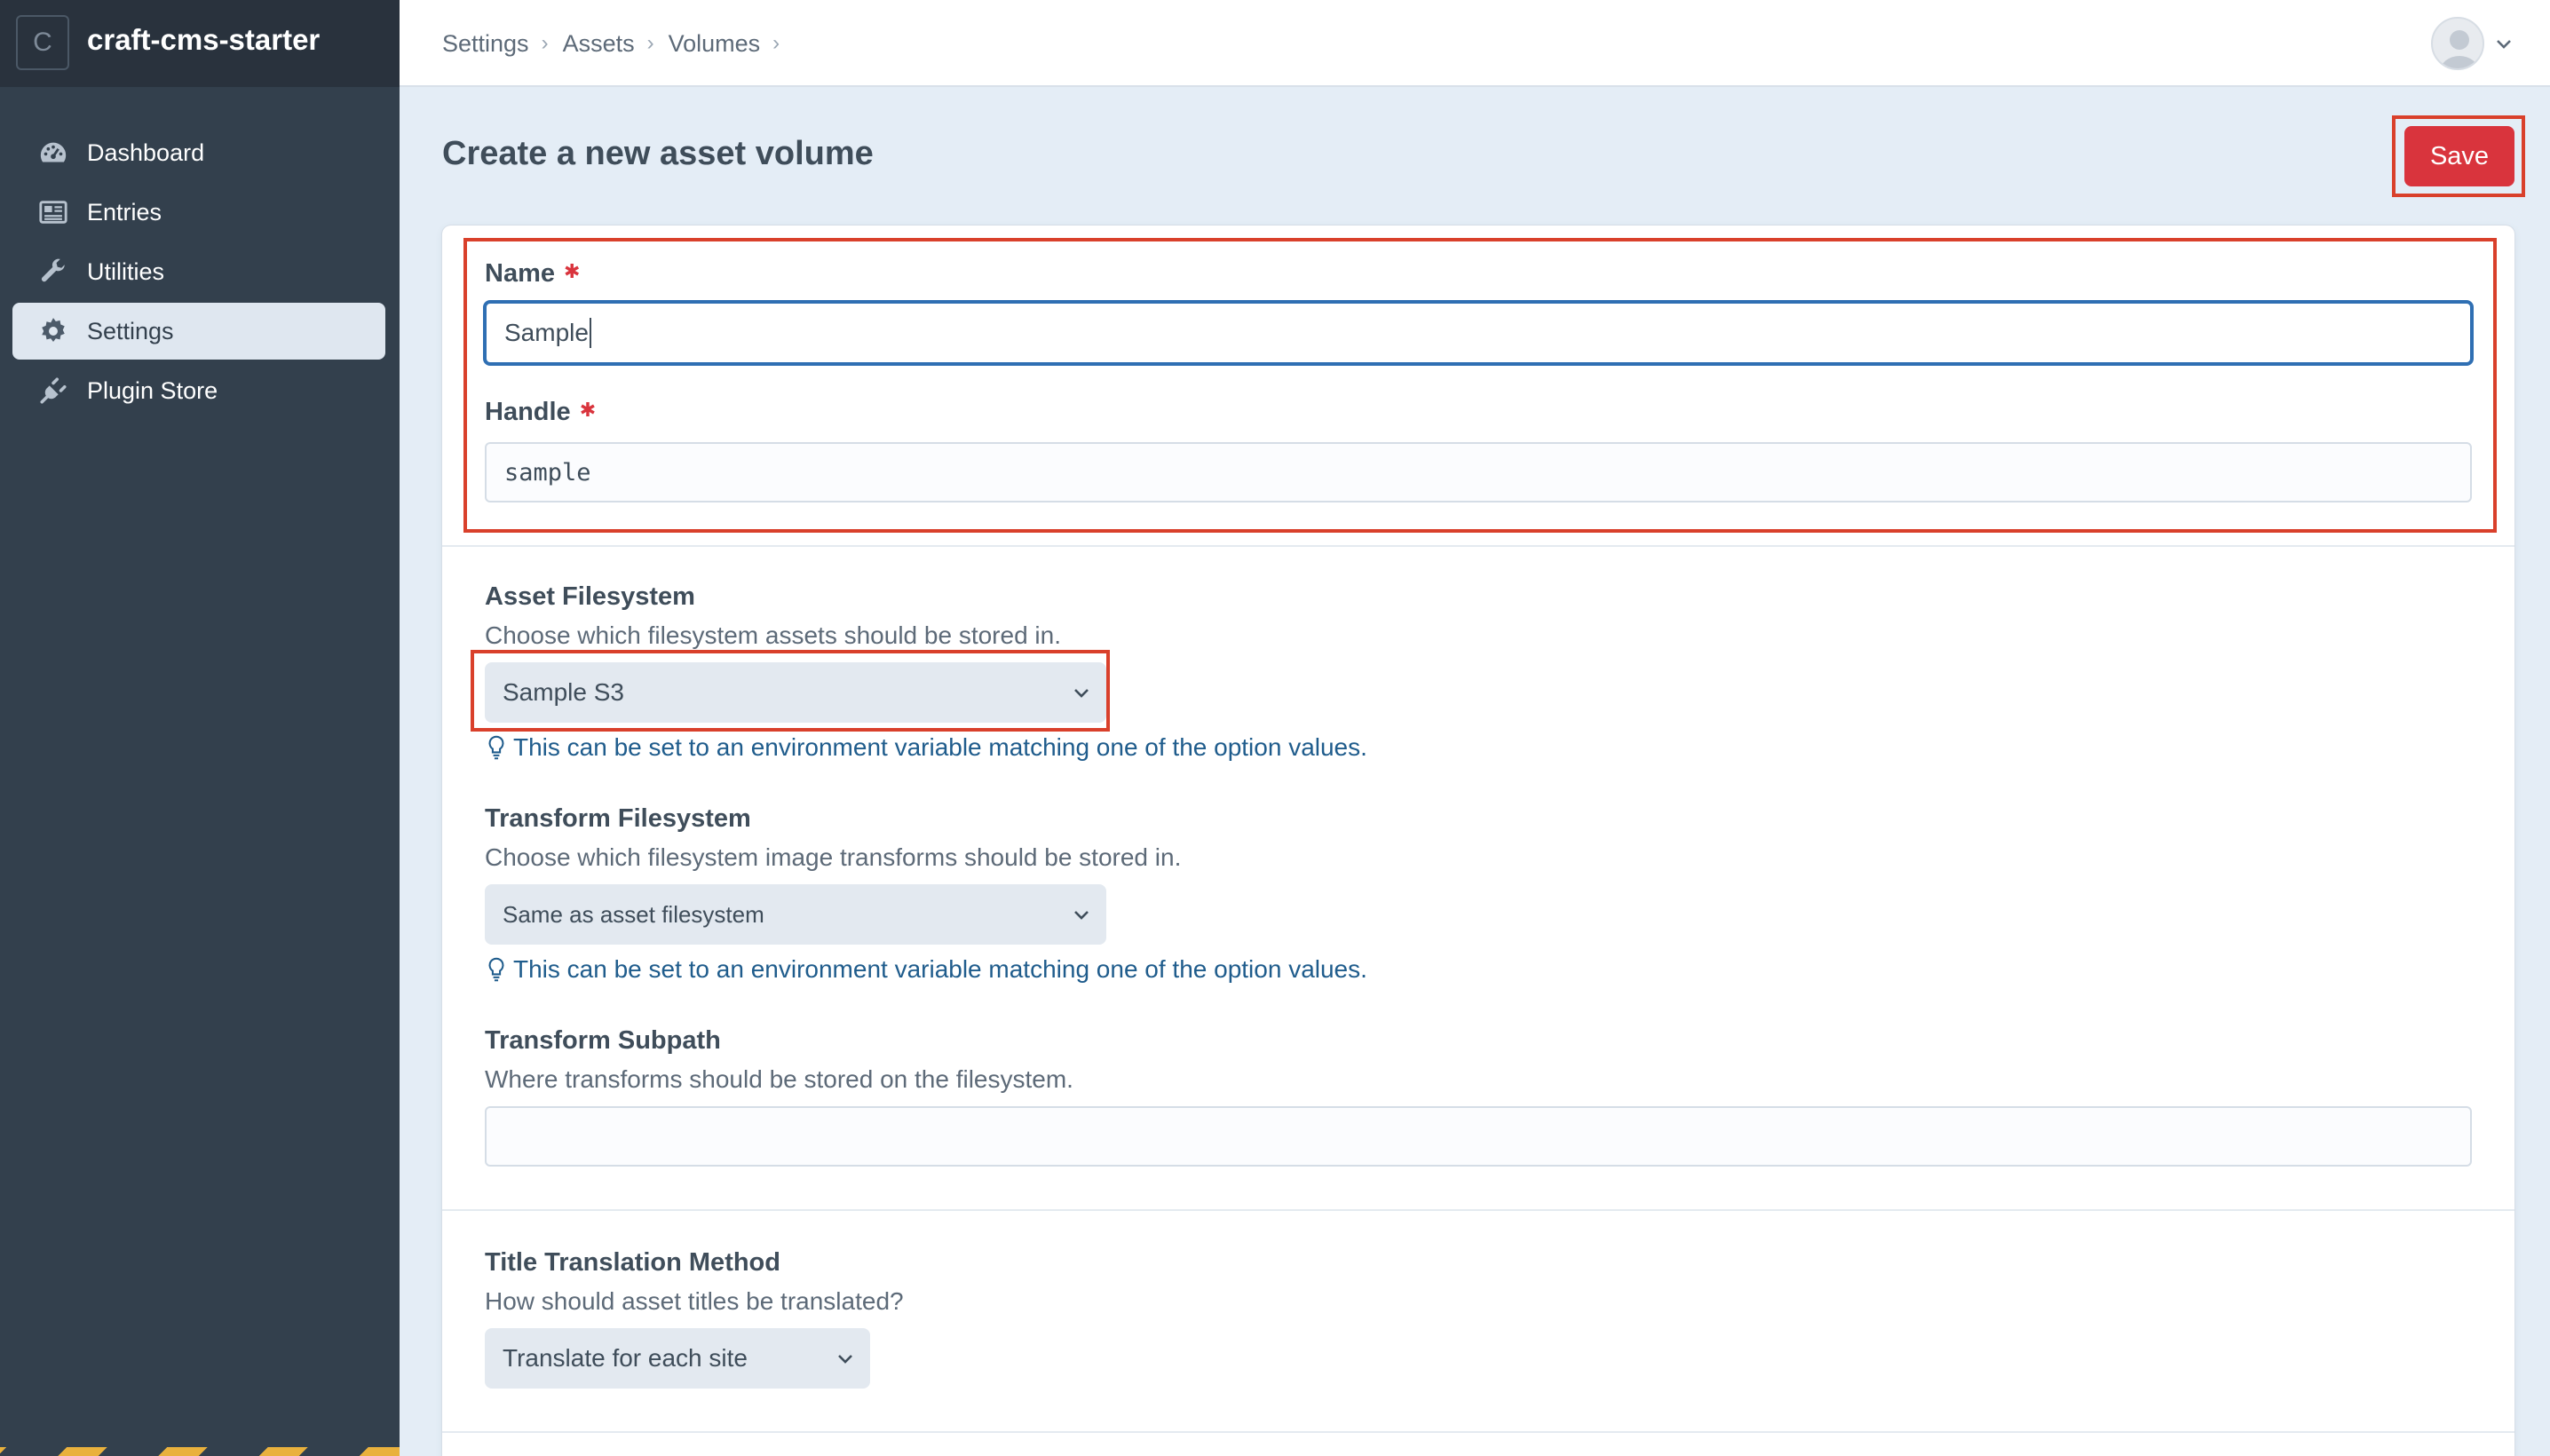 This screenshot has width=2550, height=1456. What do you see at coordinates (203, 40) in the screenshot?
I see `site-name: craft-cms-starter` at bounding box center [203, 40].